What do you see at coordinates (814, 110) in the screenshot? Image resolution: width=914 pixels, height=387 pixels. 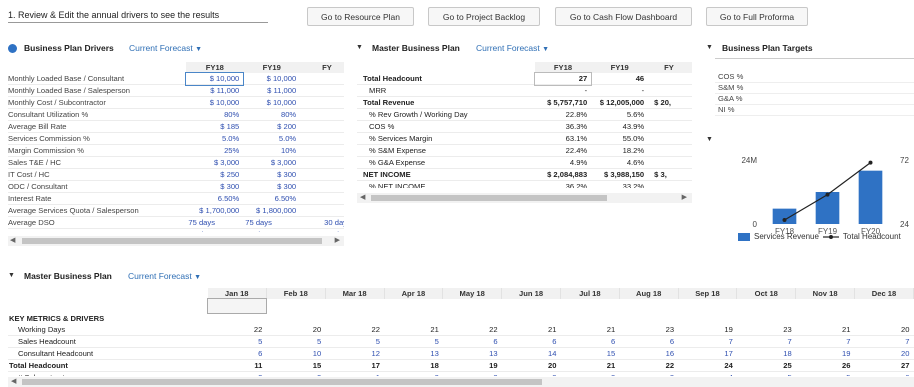 I see `target-row: NI %` at bounding box center [814, 110].